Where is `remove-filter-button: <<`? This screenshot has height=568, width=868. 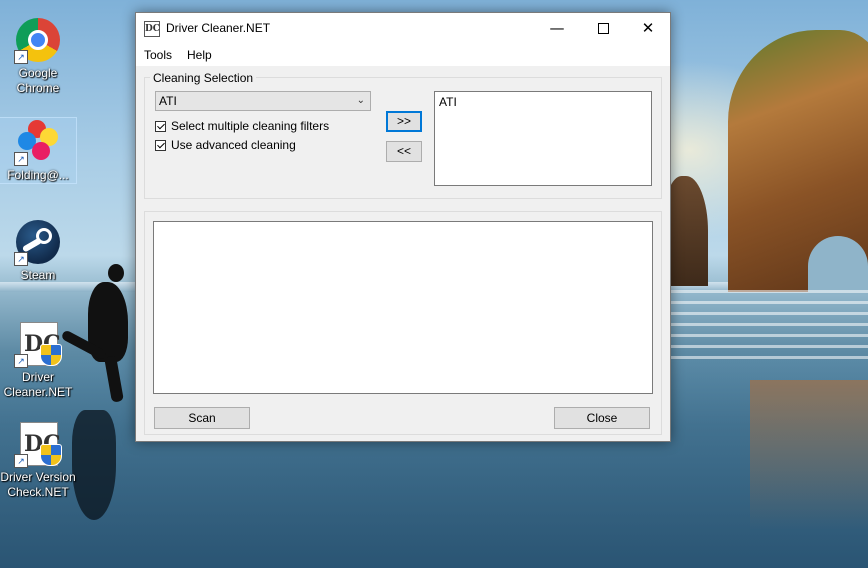 remove-filter-button: << is located at coordinates (404, 151).